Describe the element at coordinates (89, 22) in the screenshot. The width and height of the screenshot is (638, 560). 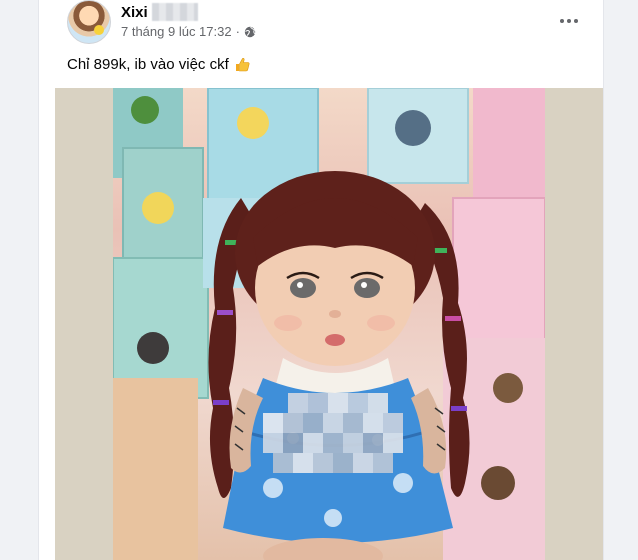
I see `author-avatar` at that location.